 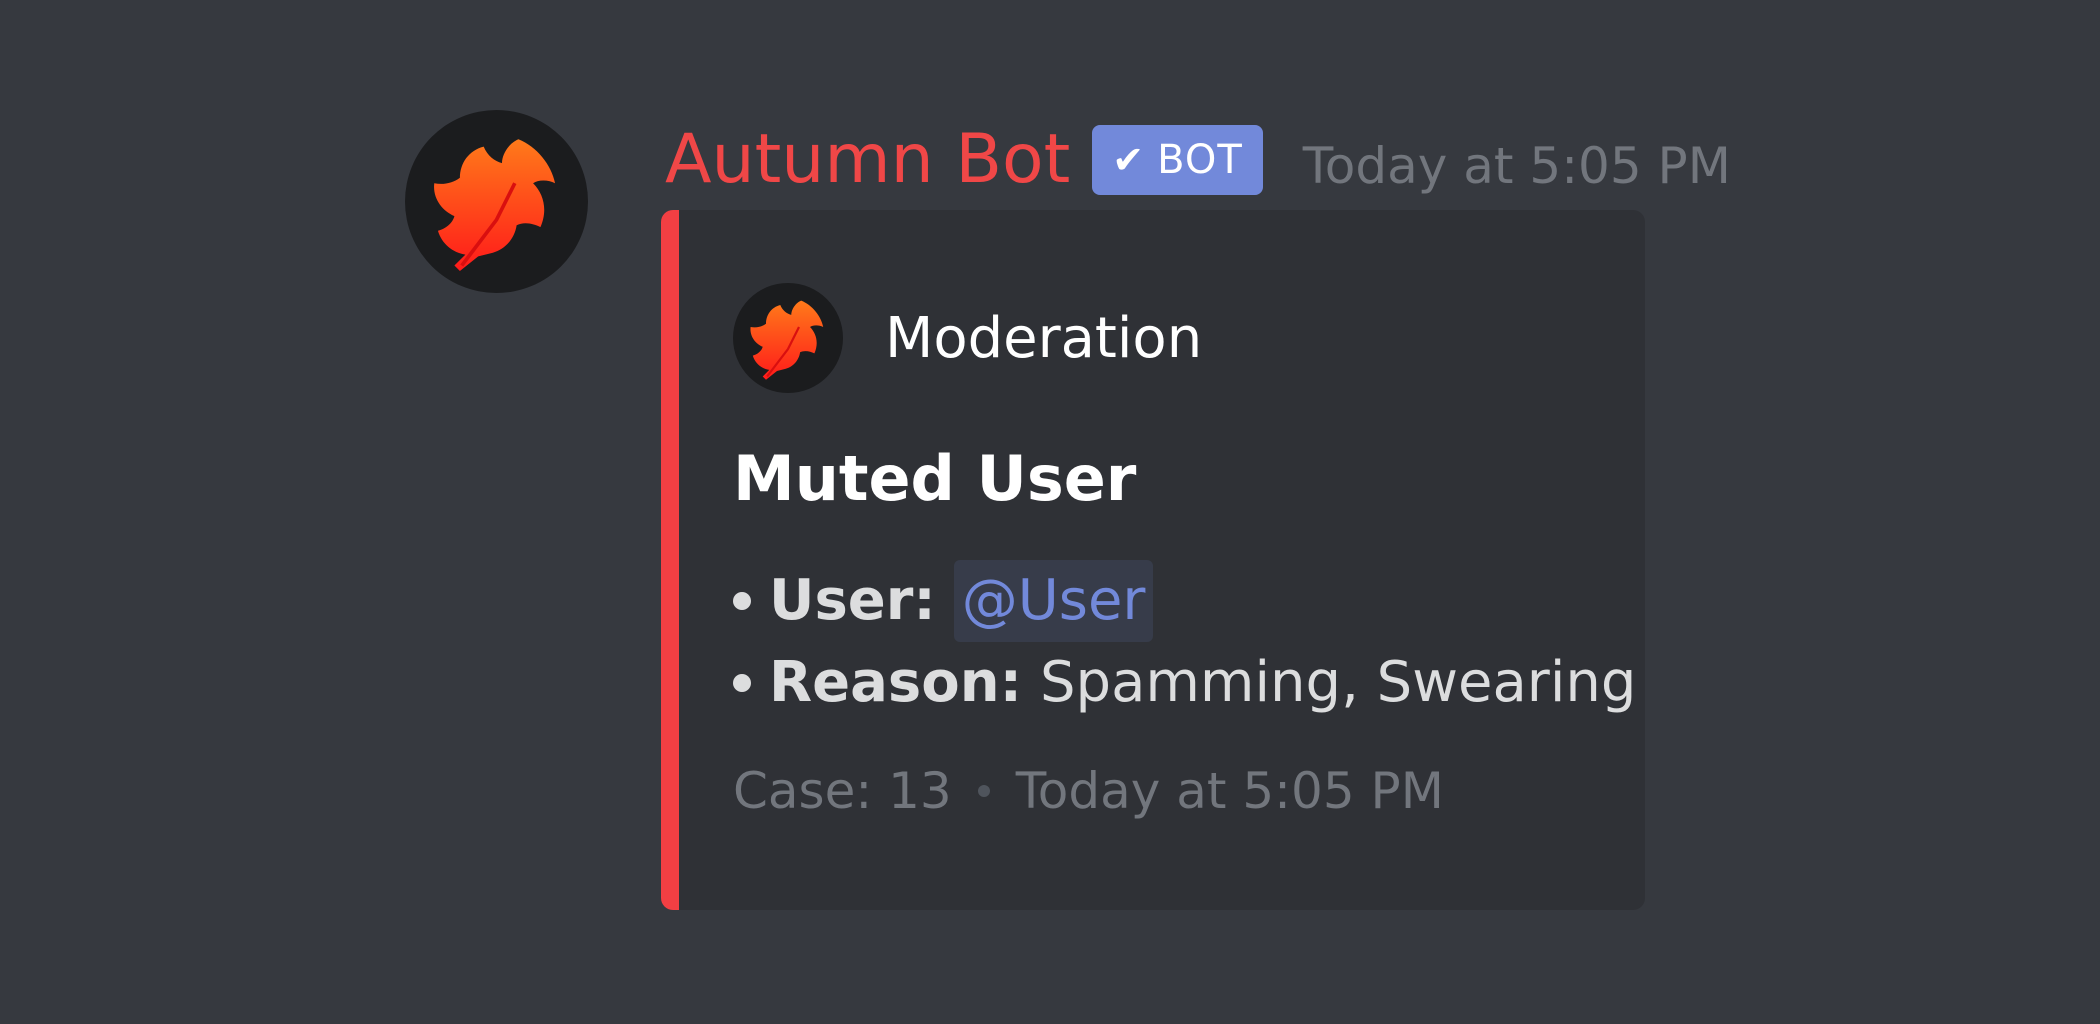 I want to click on bot-tag-label: BOT, so click(x=1200, y=160).